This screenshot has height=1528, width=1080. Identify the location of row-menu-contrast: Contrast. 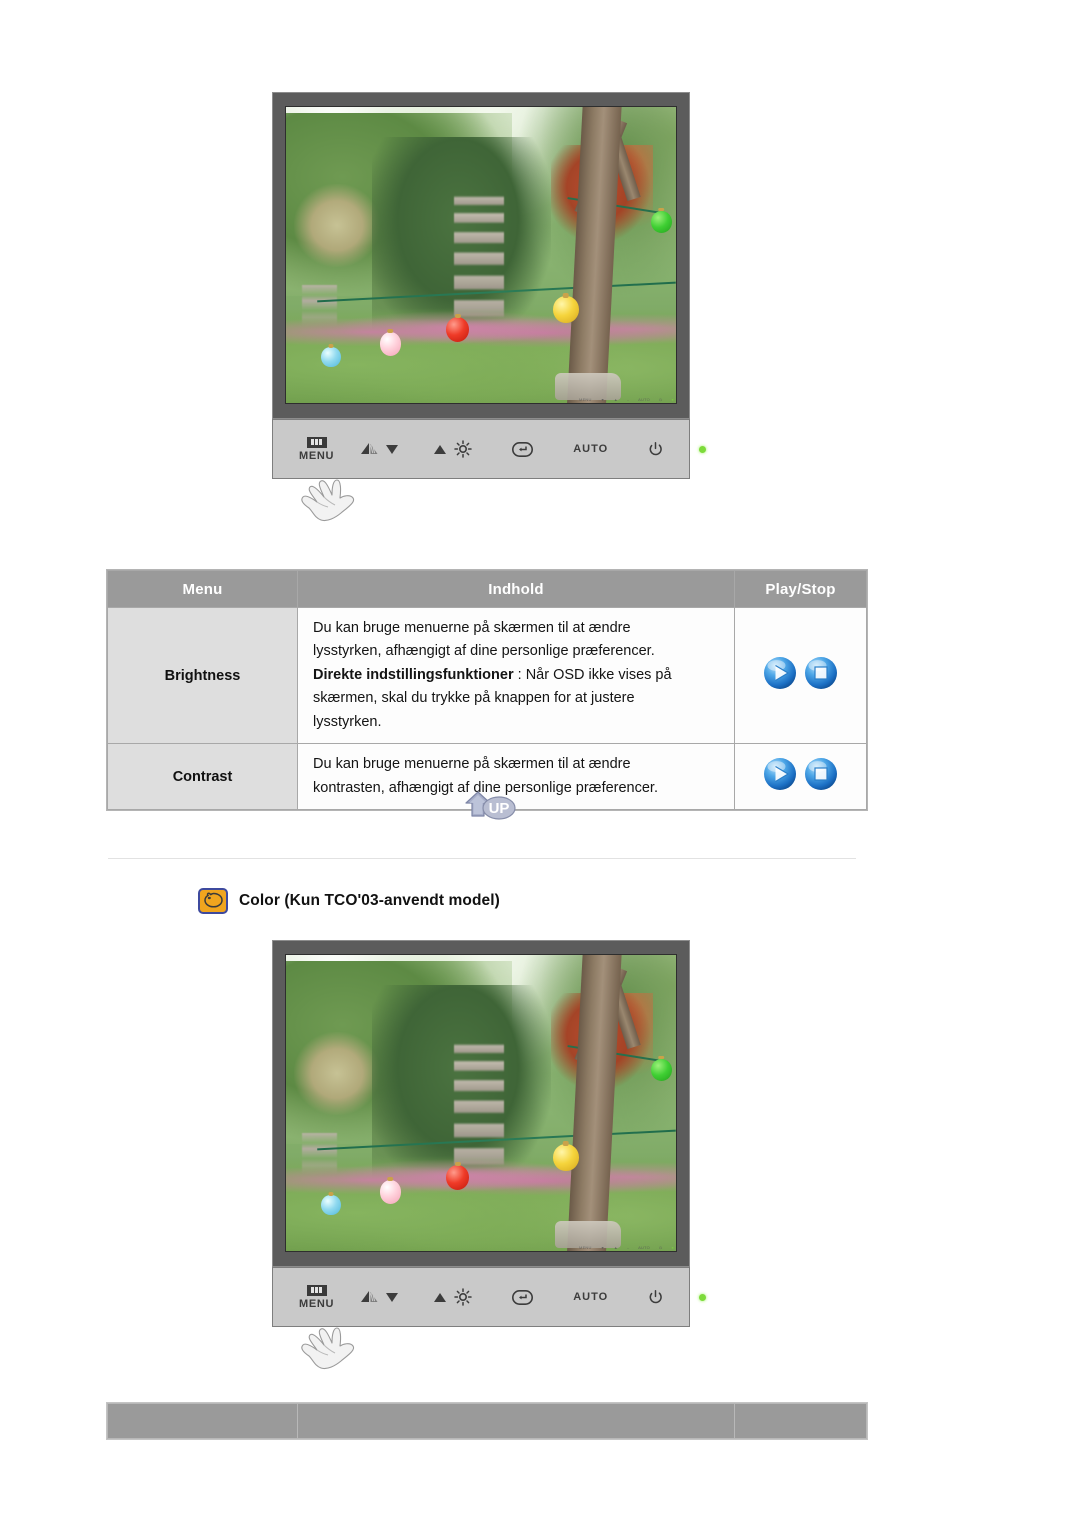
(202, 777).